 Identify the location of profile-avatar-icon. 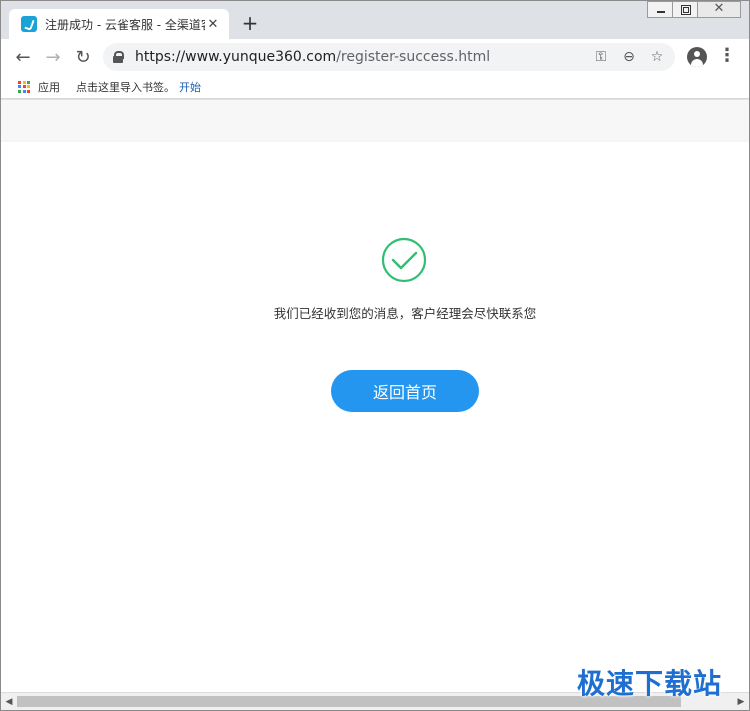
(697, 57).